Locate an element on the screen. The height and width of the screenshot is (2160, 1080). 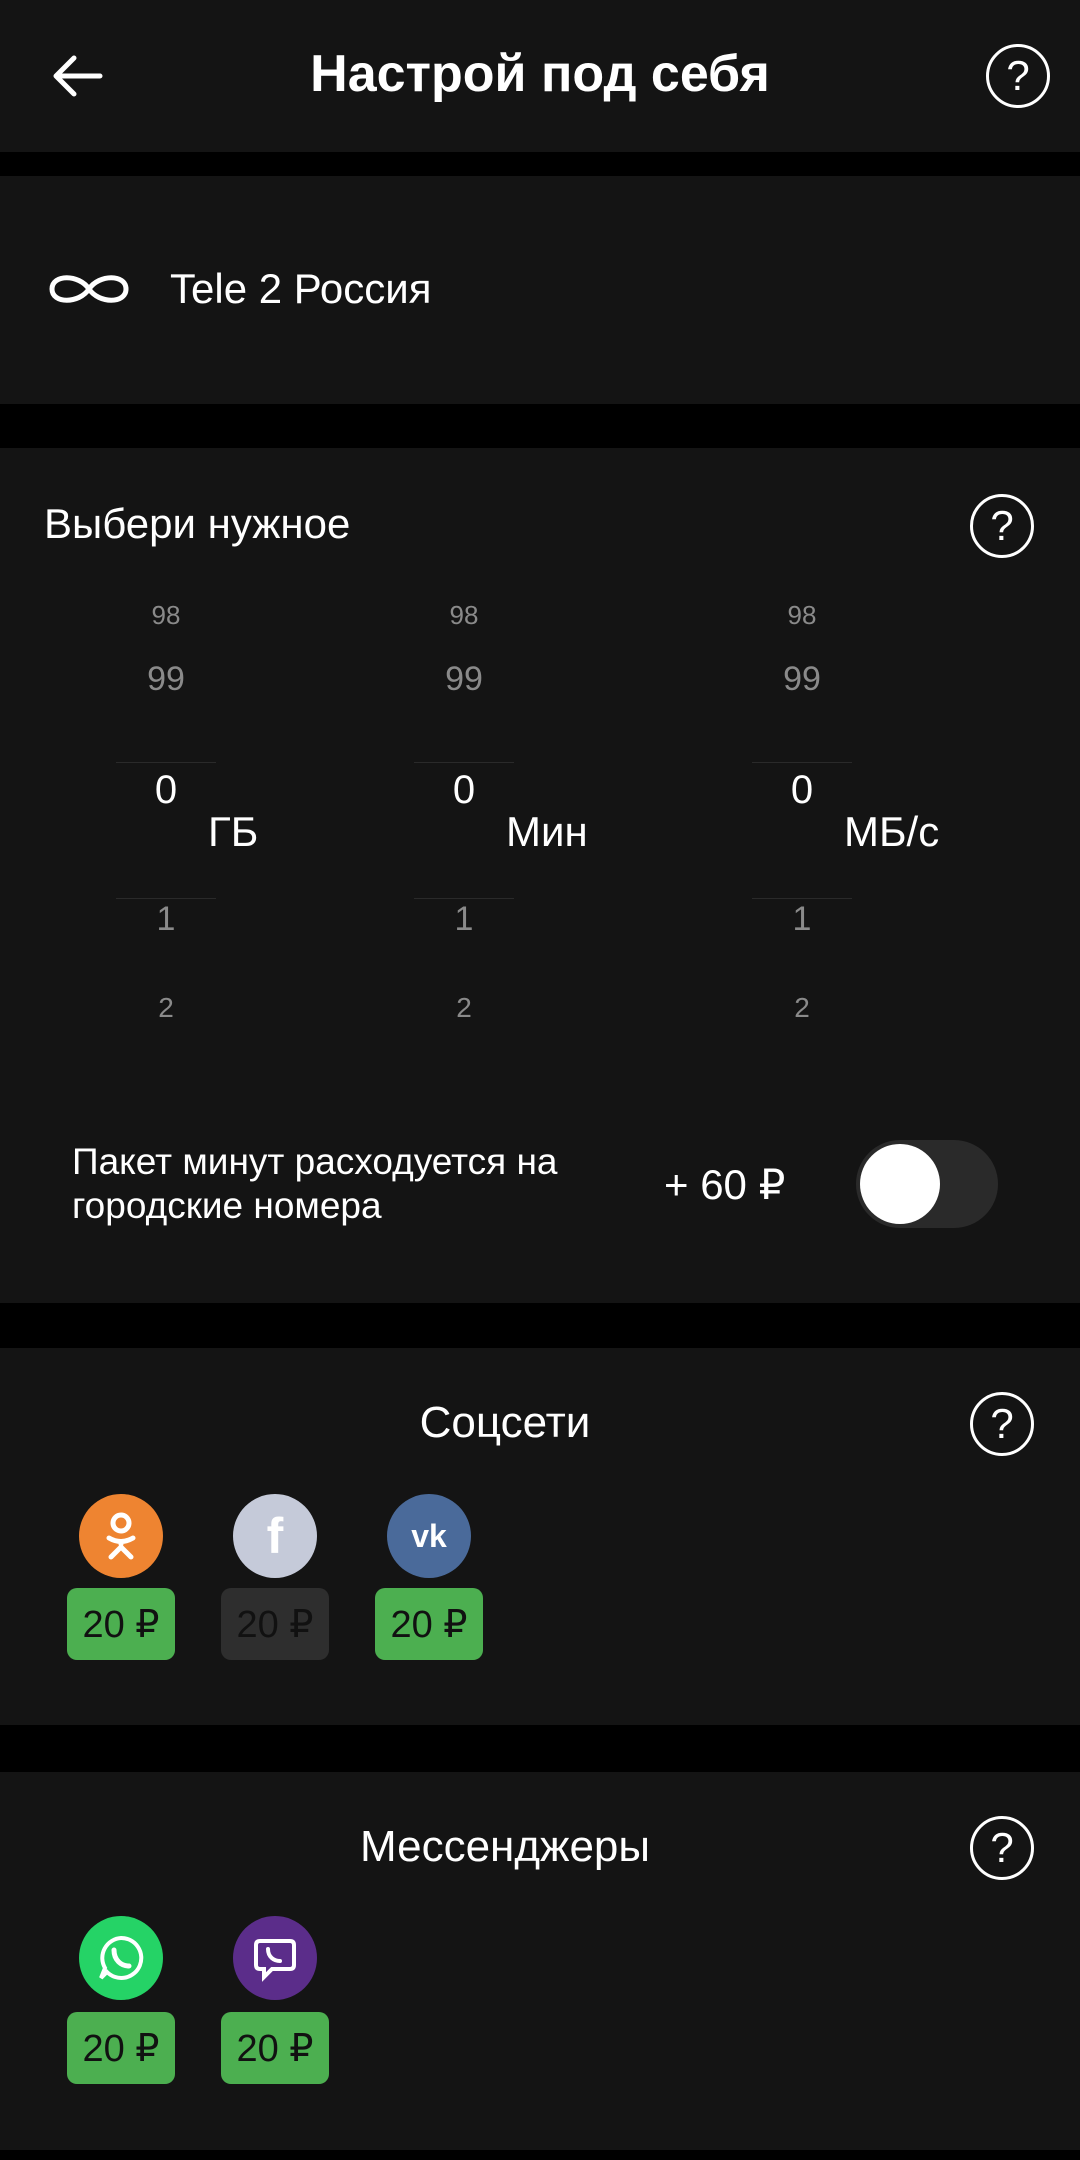
odnoklassniki-icon is located at coordinates (121, 1536).